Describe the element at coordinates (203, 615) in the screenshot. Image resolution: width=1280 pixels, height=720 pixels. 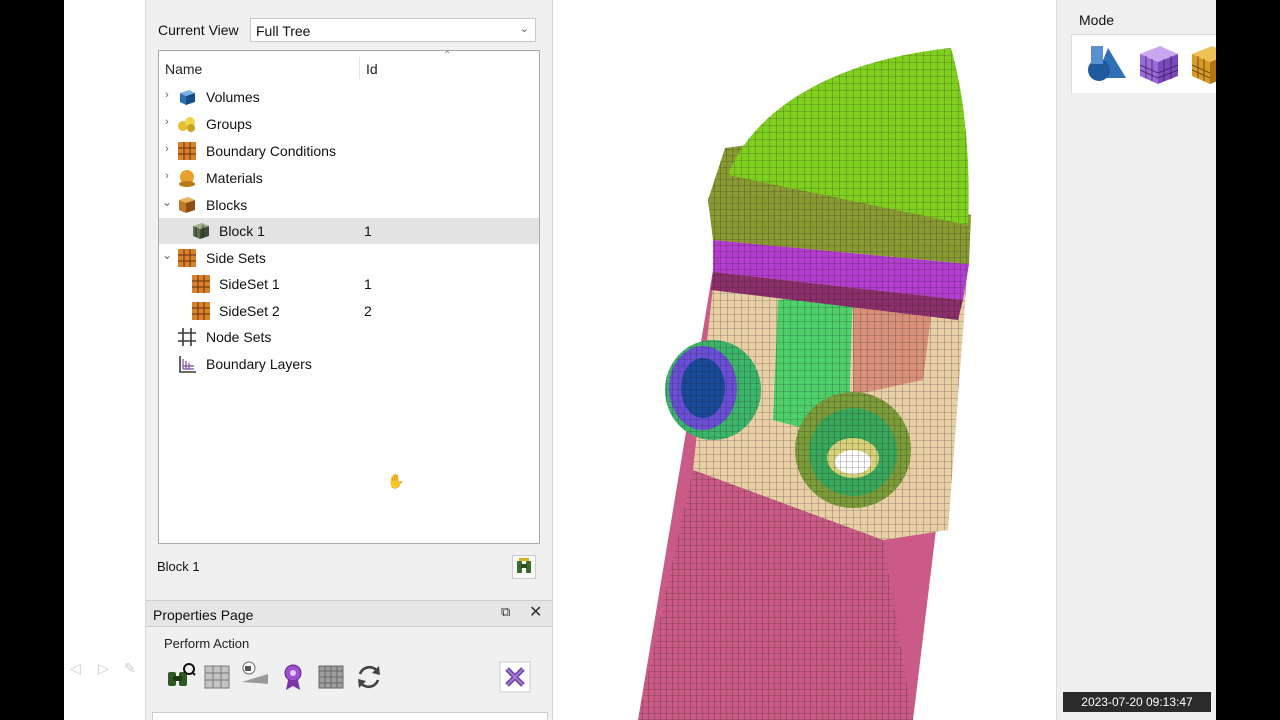
I see `properties-title: Properties Page` at that location.